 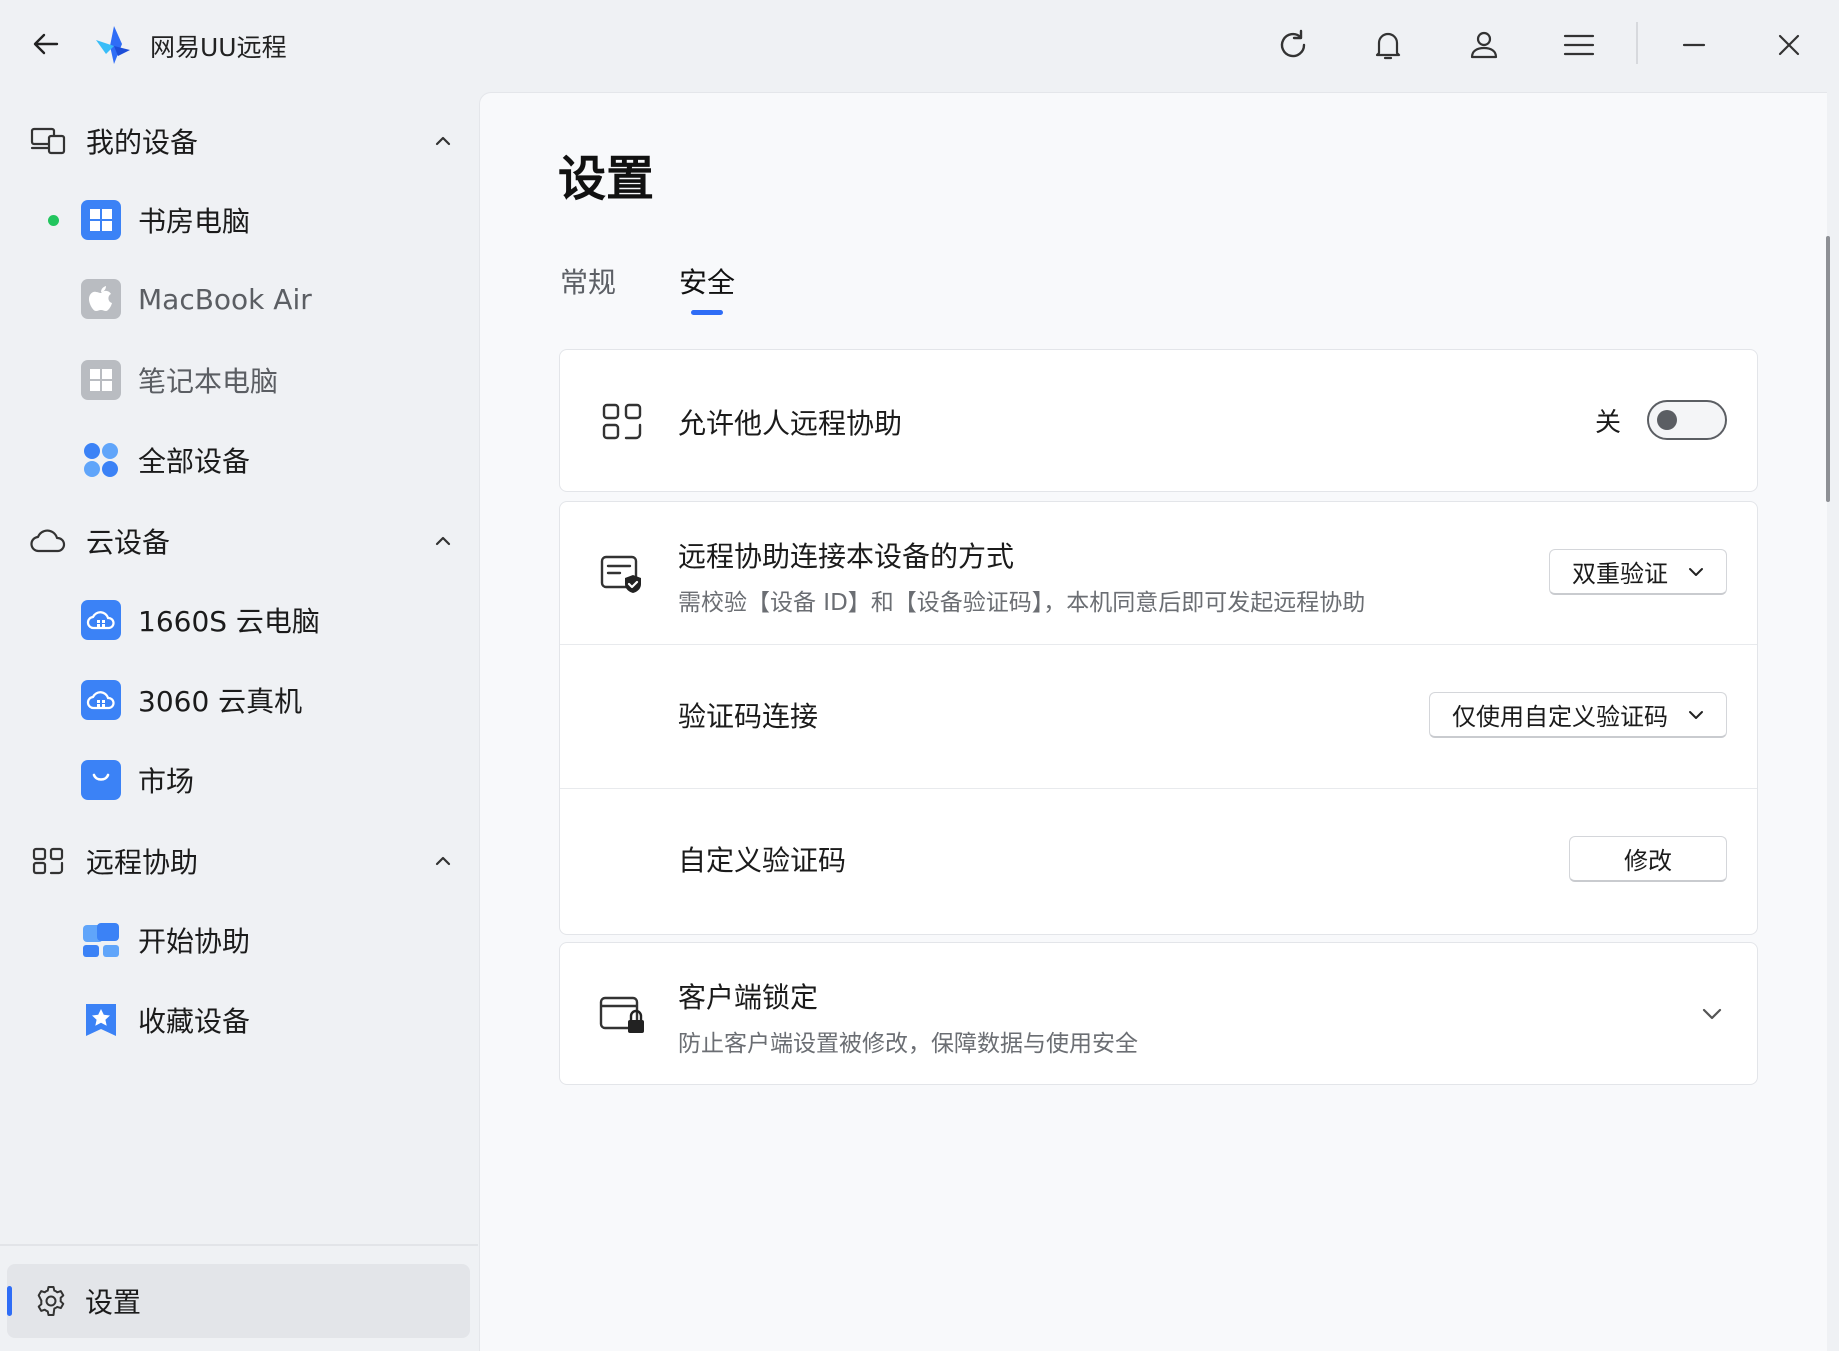 I want to click on connect-method-title: 远程协助连接本设备的方式, so click(x=846, y=556).